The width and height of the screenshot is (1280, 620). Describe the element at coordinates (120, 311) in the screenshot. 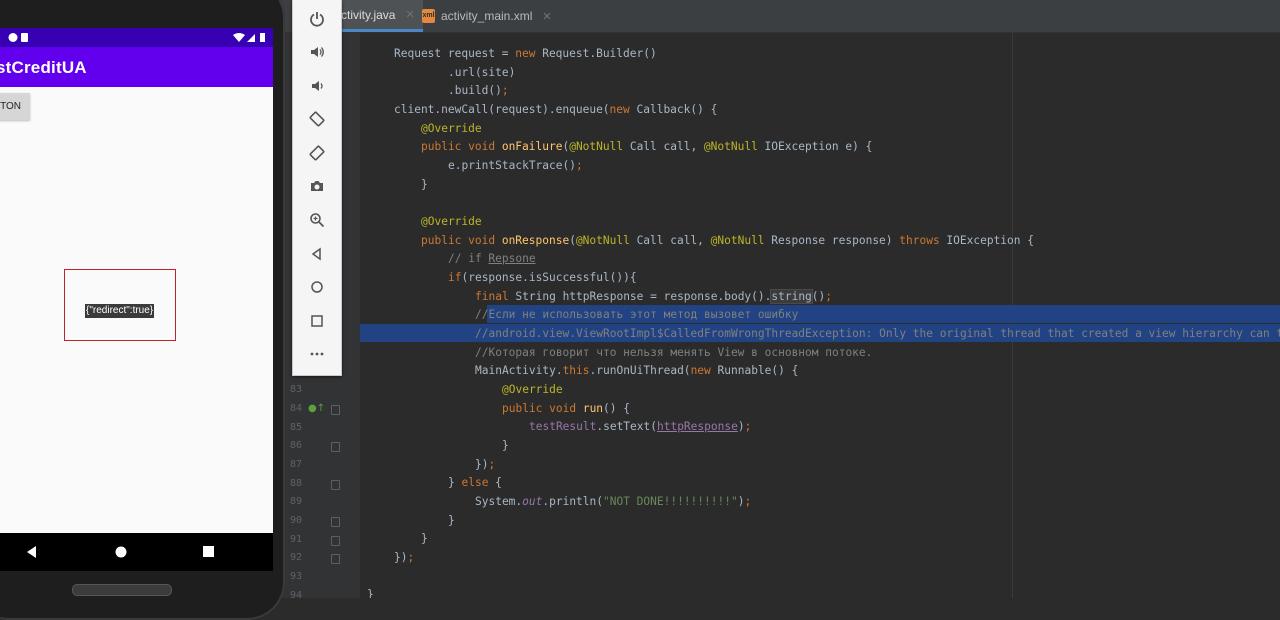

I see `test-result-text: {"redirect":true}` at that location.